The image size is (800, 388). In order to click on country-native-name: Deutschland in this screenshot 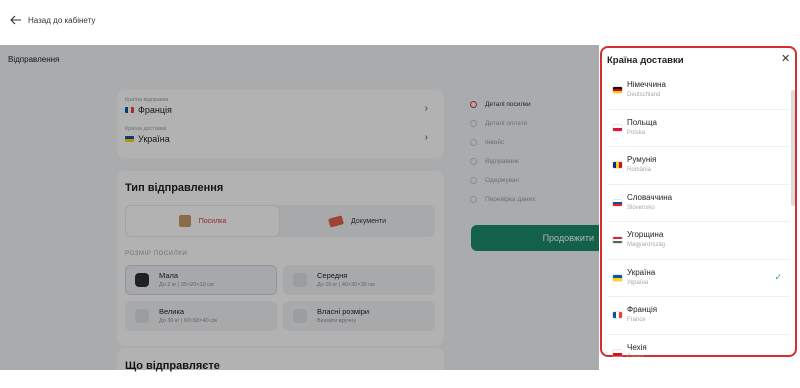, I will do `click(644, 95)`.